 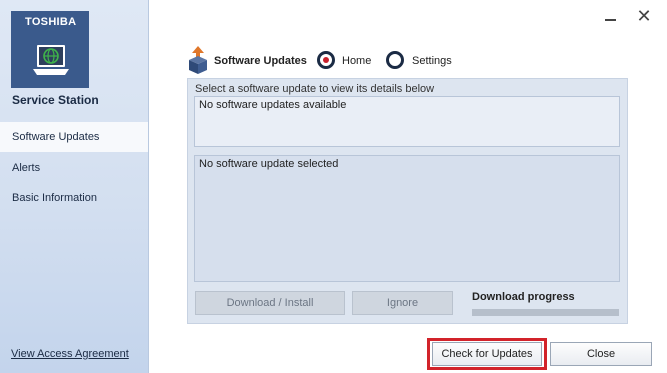 What do you see at coordinates (356, 61) in the screenshot?
I see `home-radio-label: Home` at bounding box center [356, 61].